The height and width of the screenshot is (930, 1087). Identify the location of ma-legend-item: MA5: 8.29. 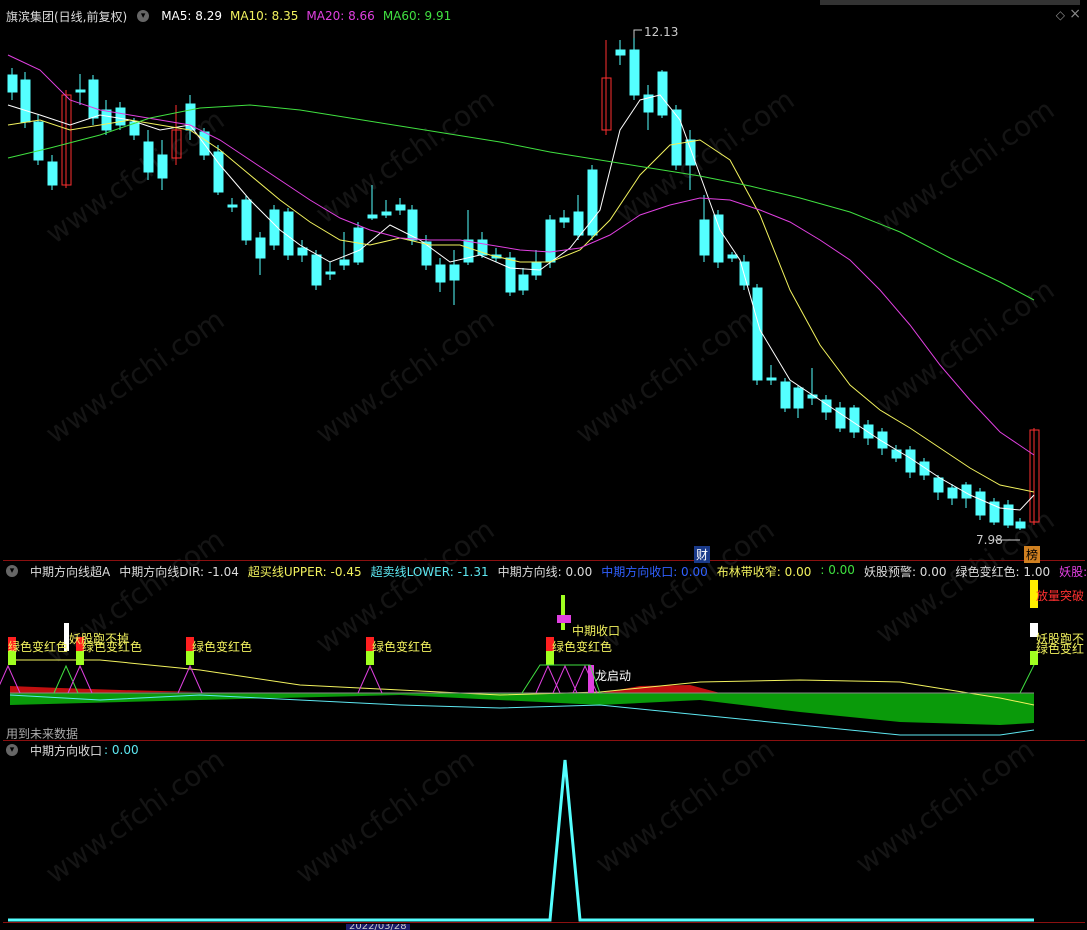
(191, 16).